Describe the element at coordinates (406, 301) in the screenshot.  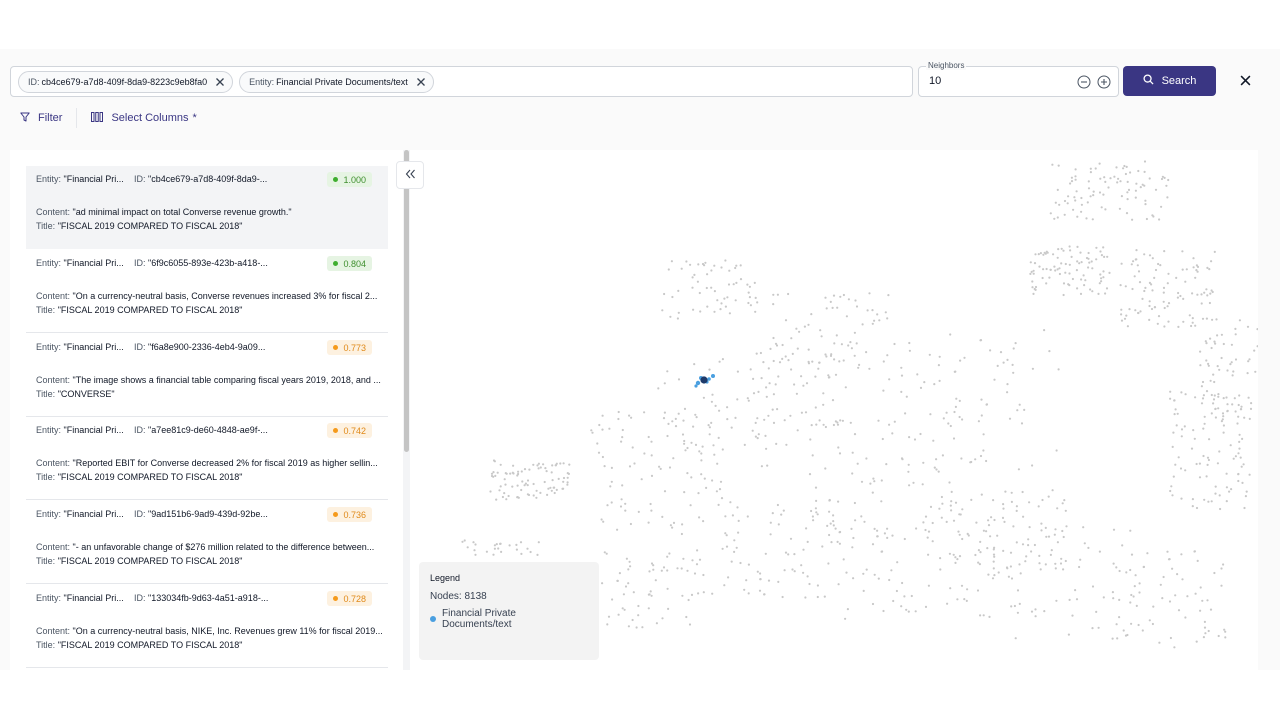
I see `scrollbar-thumb` at that location.